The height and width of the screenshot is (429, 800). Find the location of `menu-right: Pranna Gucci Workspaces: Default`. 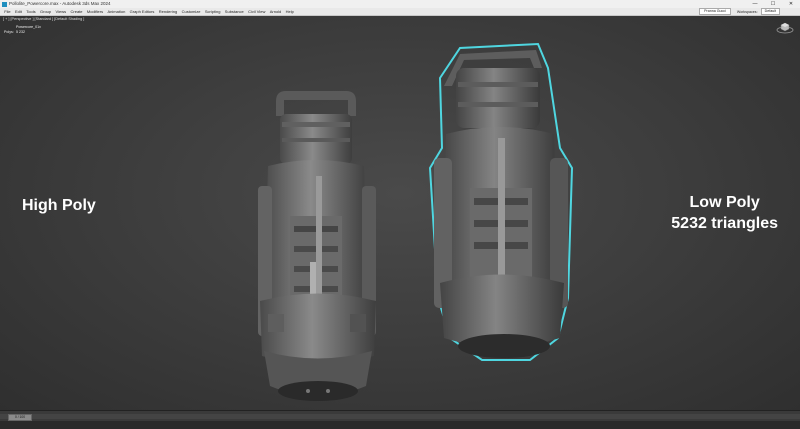

menu-right: Pranna Gucci Workspaces: Default is located at coordinates (739, 11).